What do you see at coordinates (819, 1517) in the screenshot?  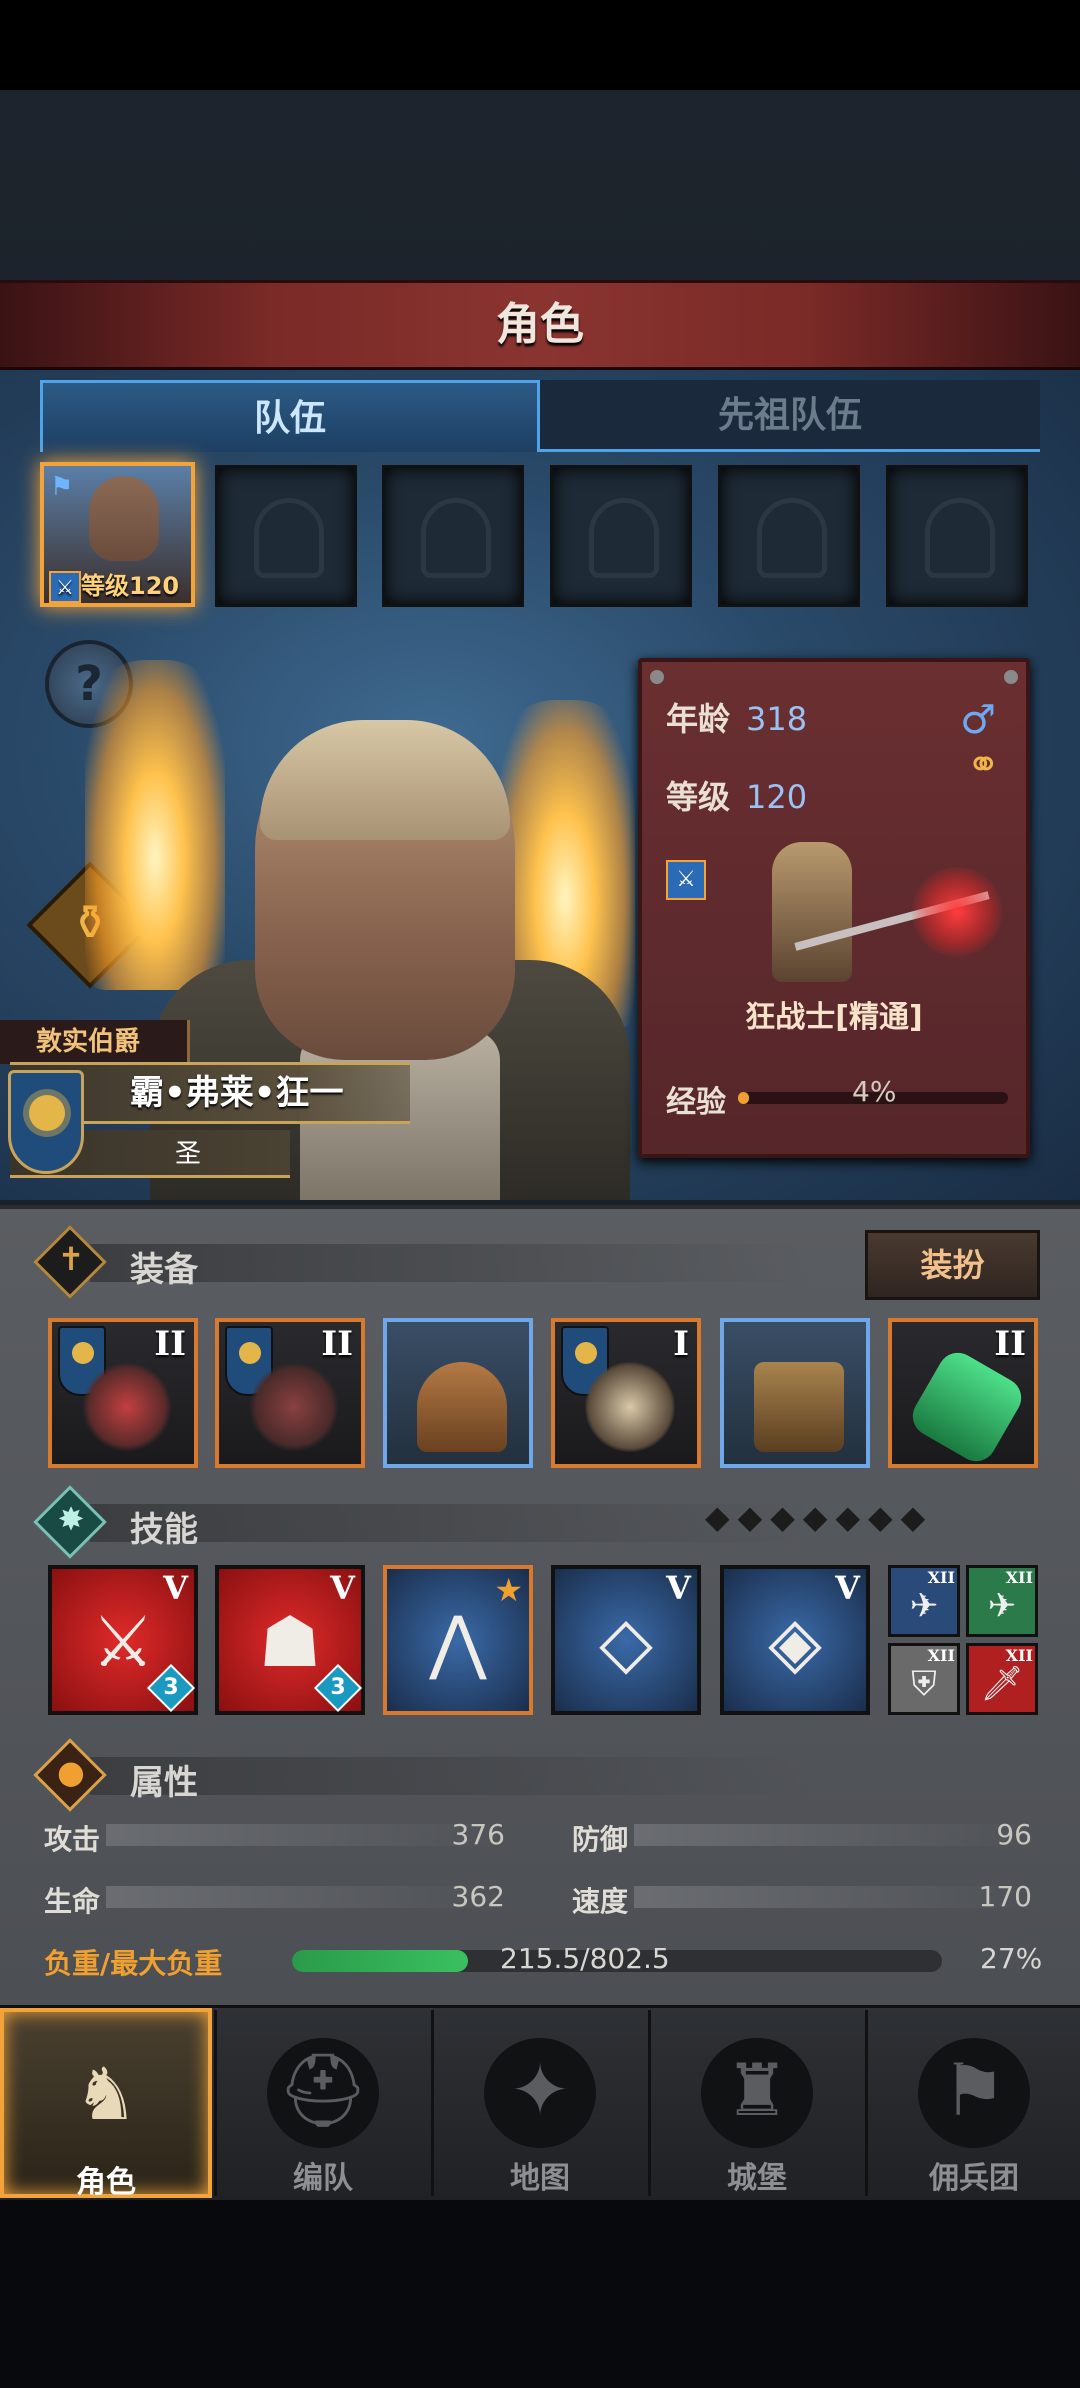 I see `skill-points-indicator: ◆◆◆◆◆◆◆` at bounding box center [819, 1517].